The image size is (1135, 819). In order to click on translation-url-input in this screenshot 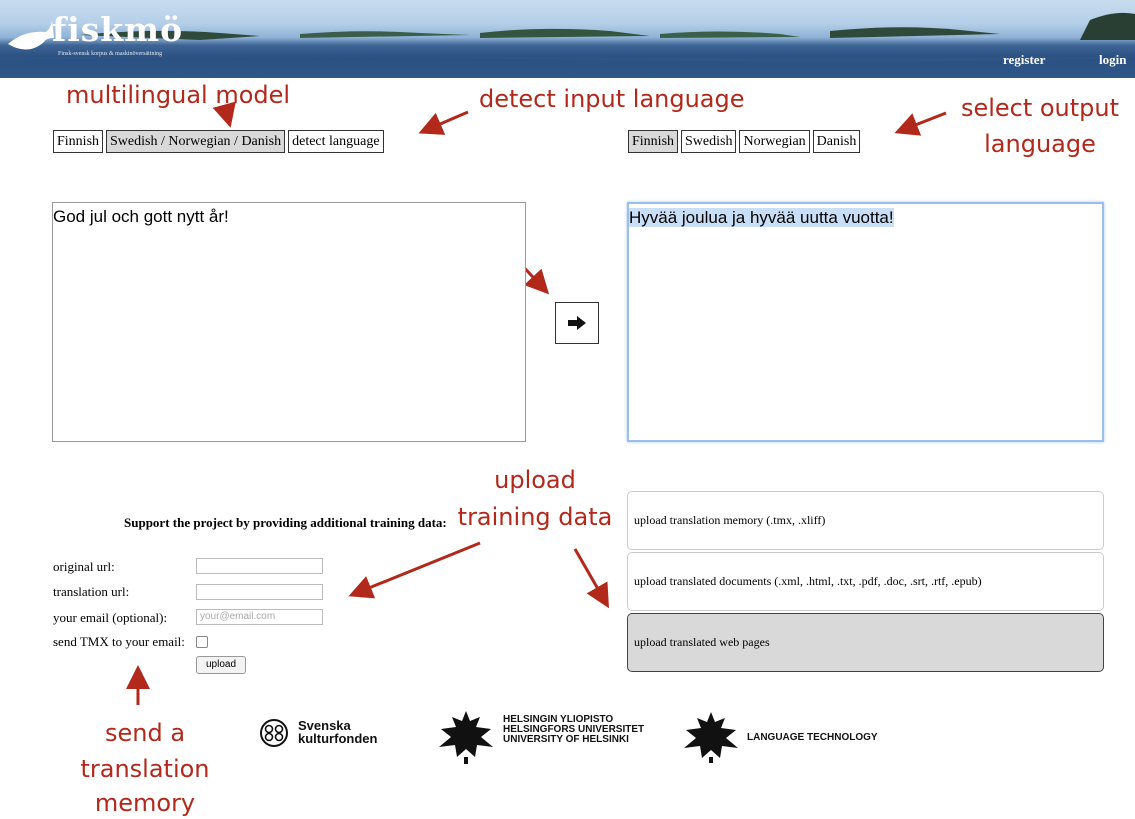, I will do `click(259, 592)`.